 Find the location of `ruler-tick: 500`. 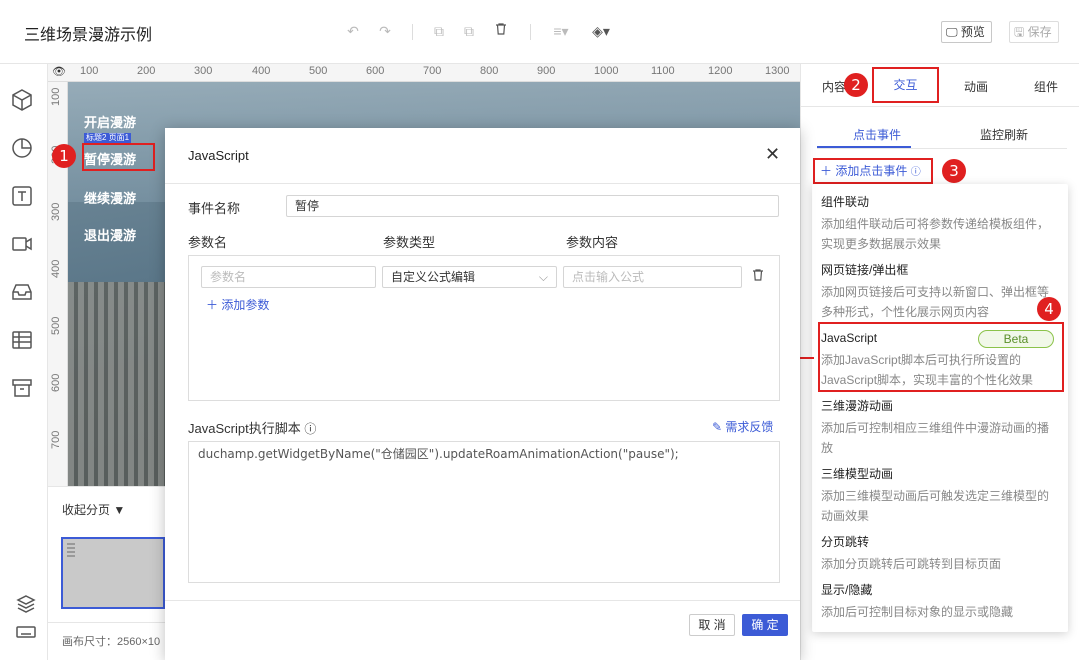

ruler-tick: 500 is located at coordinates (56, 325).